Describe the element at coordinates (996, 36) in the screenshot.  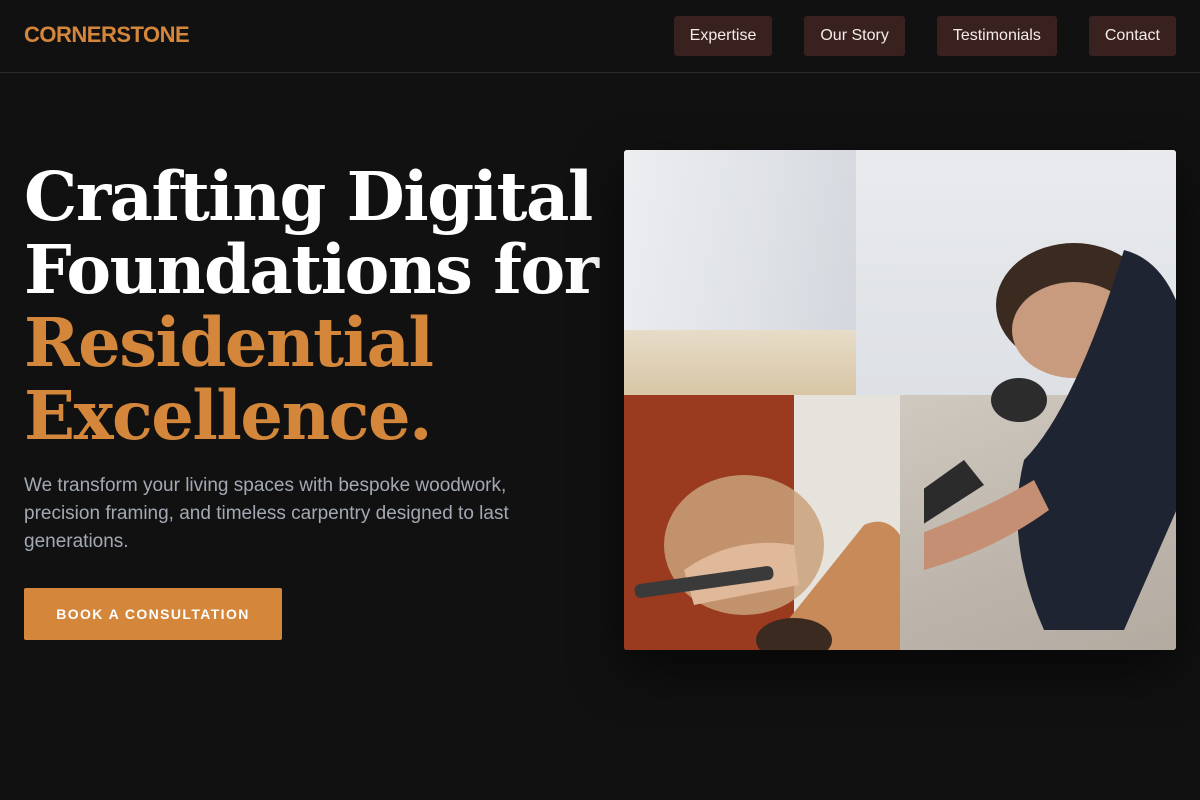
I see `nav-testimonials: Testimonials` at that location.